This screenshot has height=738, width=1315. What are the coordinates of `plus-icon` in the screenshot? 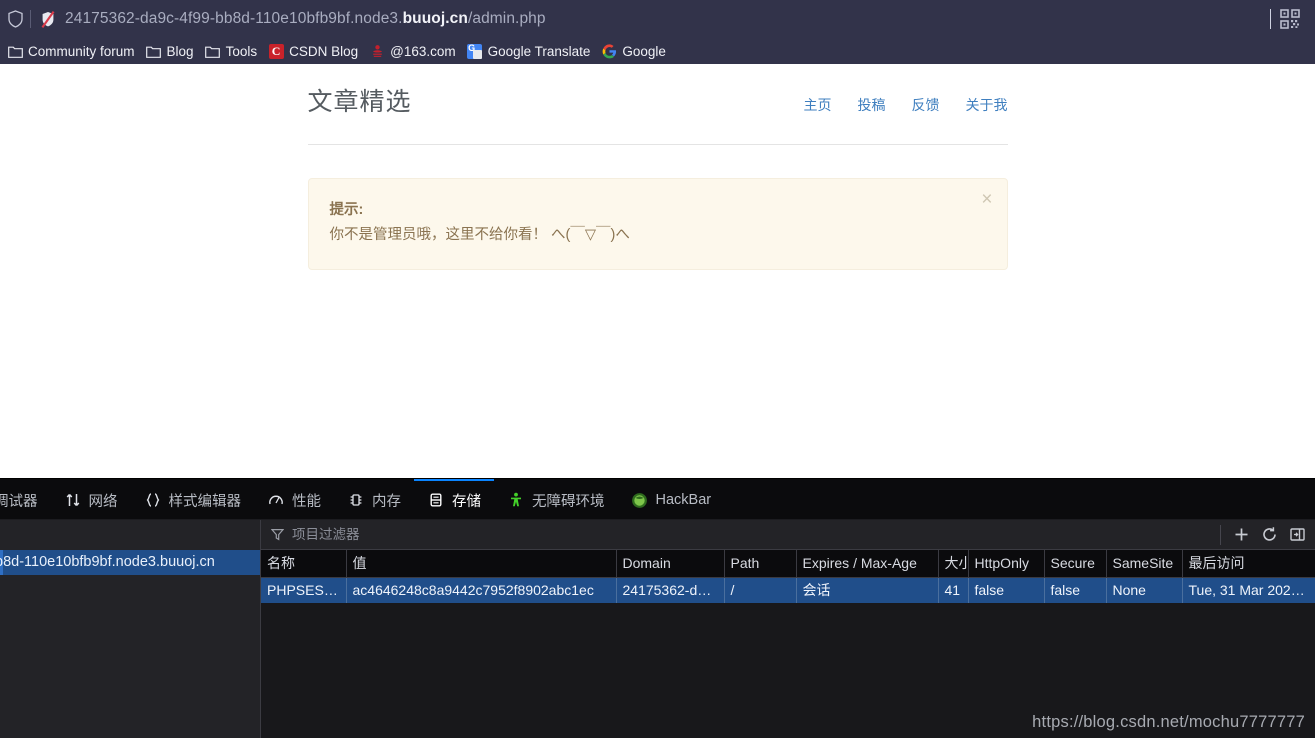 It's located at (1241, 535).